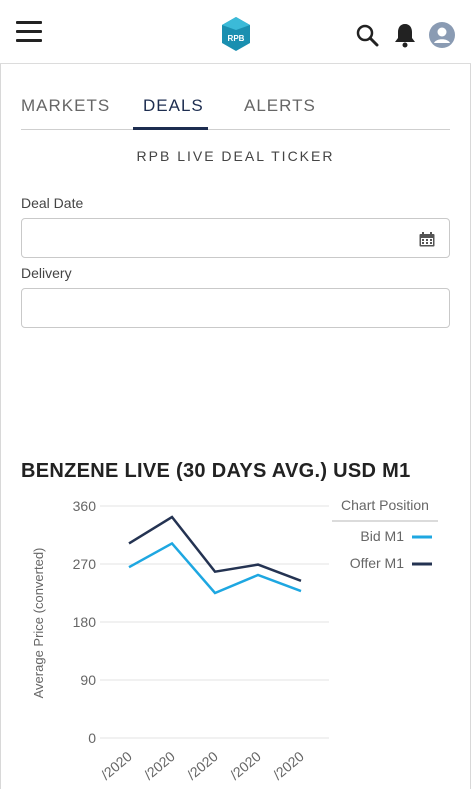 The height and width of the screenshot is (789, 471). What do you see at coordinates (92, 738) in the screenshot?
I see `y-tick-label: 0` at bounding box center [92, 738].